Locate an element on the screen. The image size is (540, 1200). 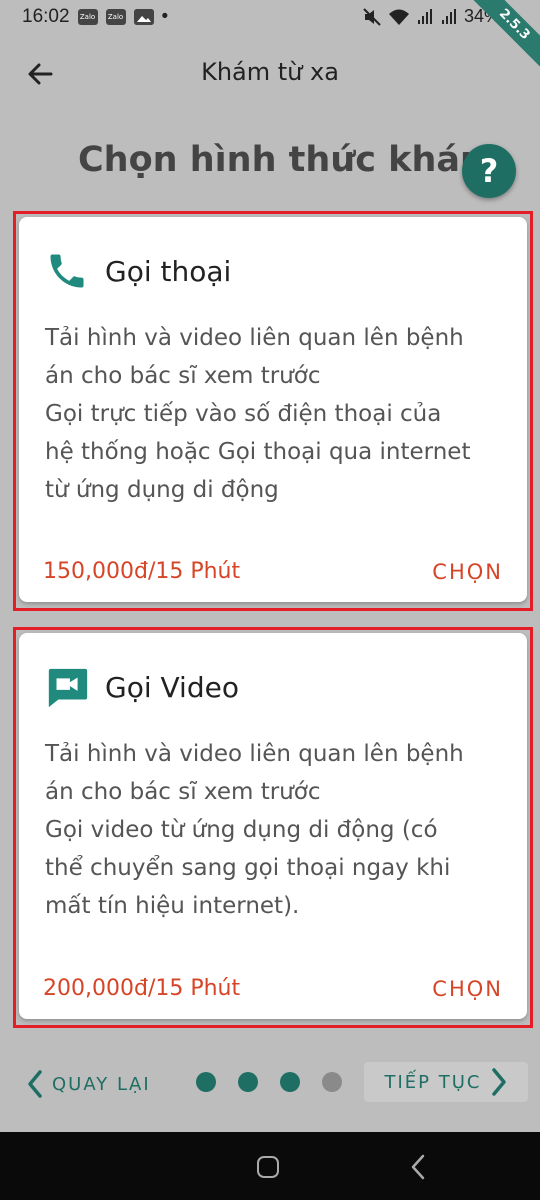
choose-voice-button: CHỌN is located at coordinates (467, 572).